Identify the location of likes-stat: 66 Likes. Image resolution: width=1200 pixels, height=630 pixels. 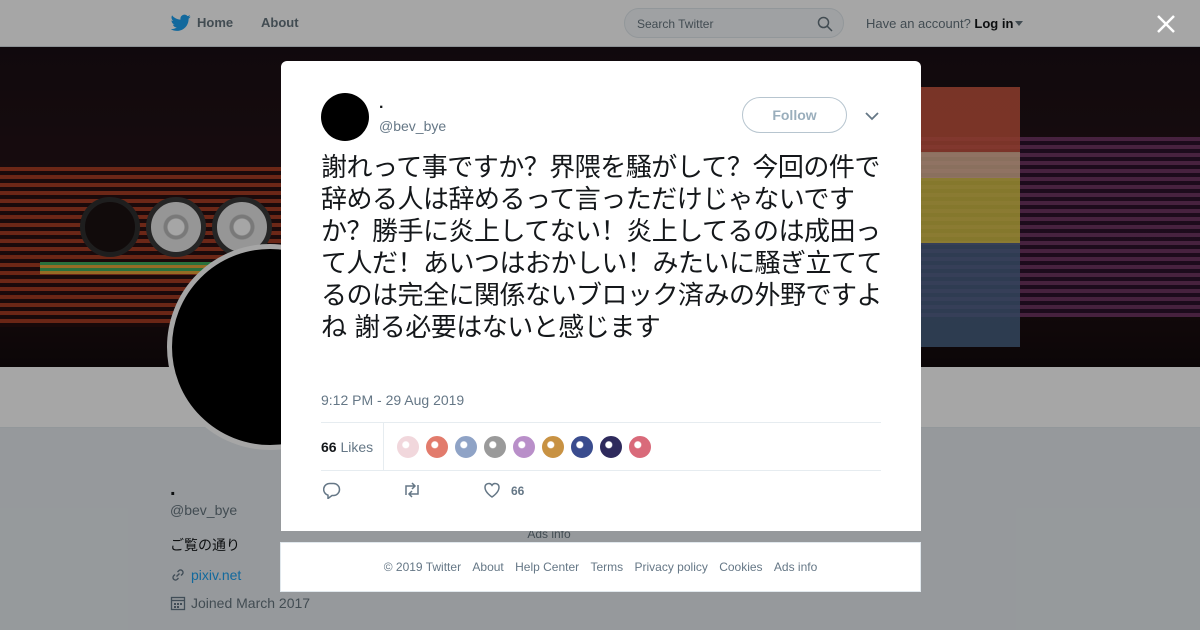
(347, 447).